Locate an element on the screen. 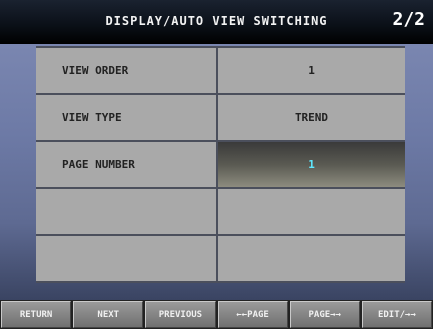 This screenshot has height=329, width=433. table-row: VIEW TYPE TREND is located at coordinates (220, 118).